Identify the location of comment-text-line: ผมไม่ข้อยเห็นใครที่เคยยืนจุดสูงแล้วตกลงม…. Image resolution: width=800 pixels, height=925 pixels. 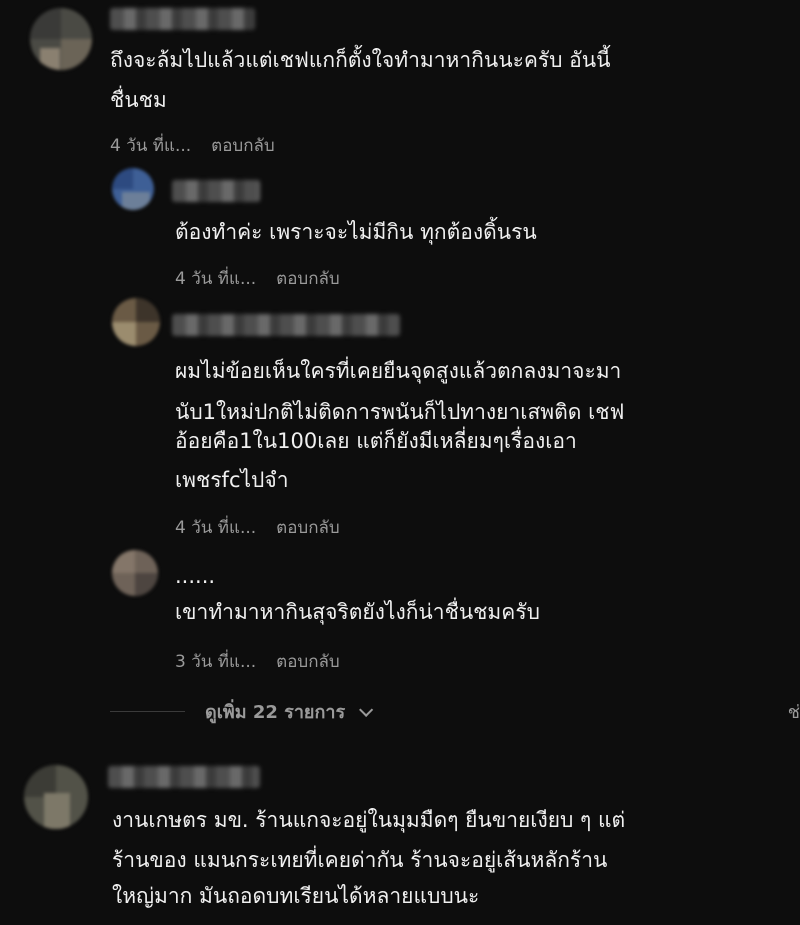
(398, 371).